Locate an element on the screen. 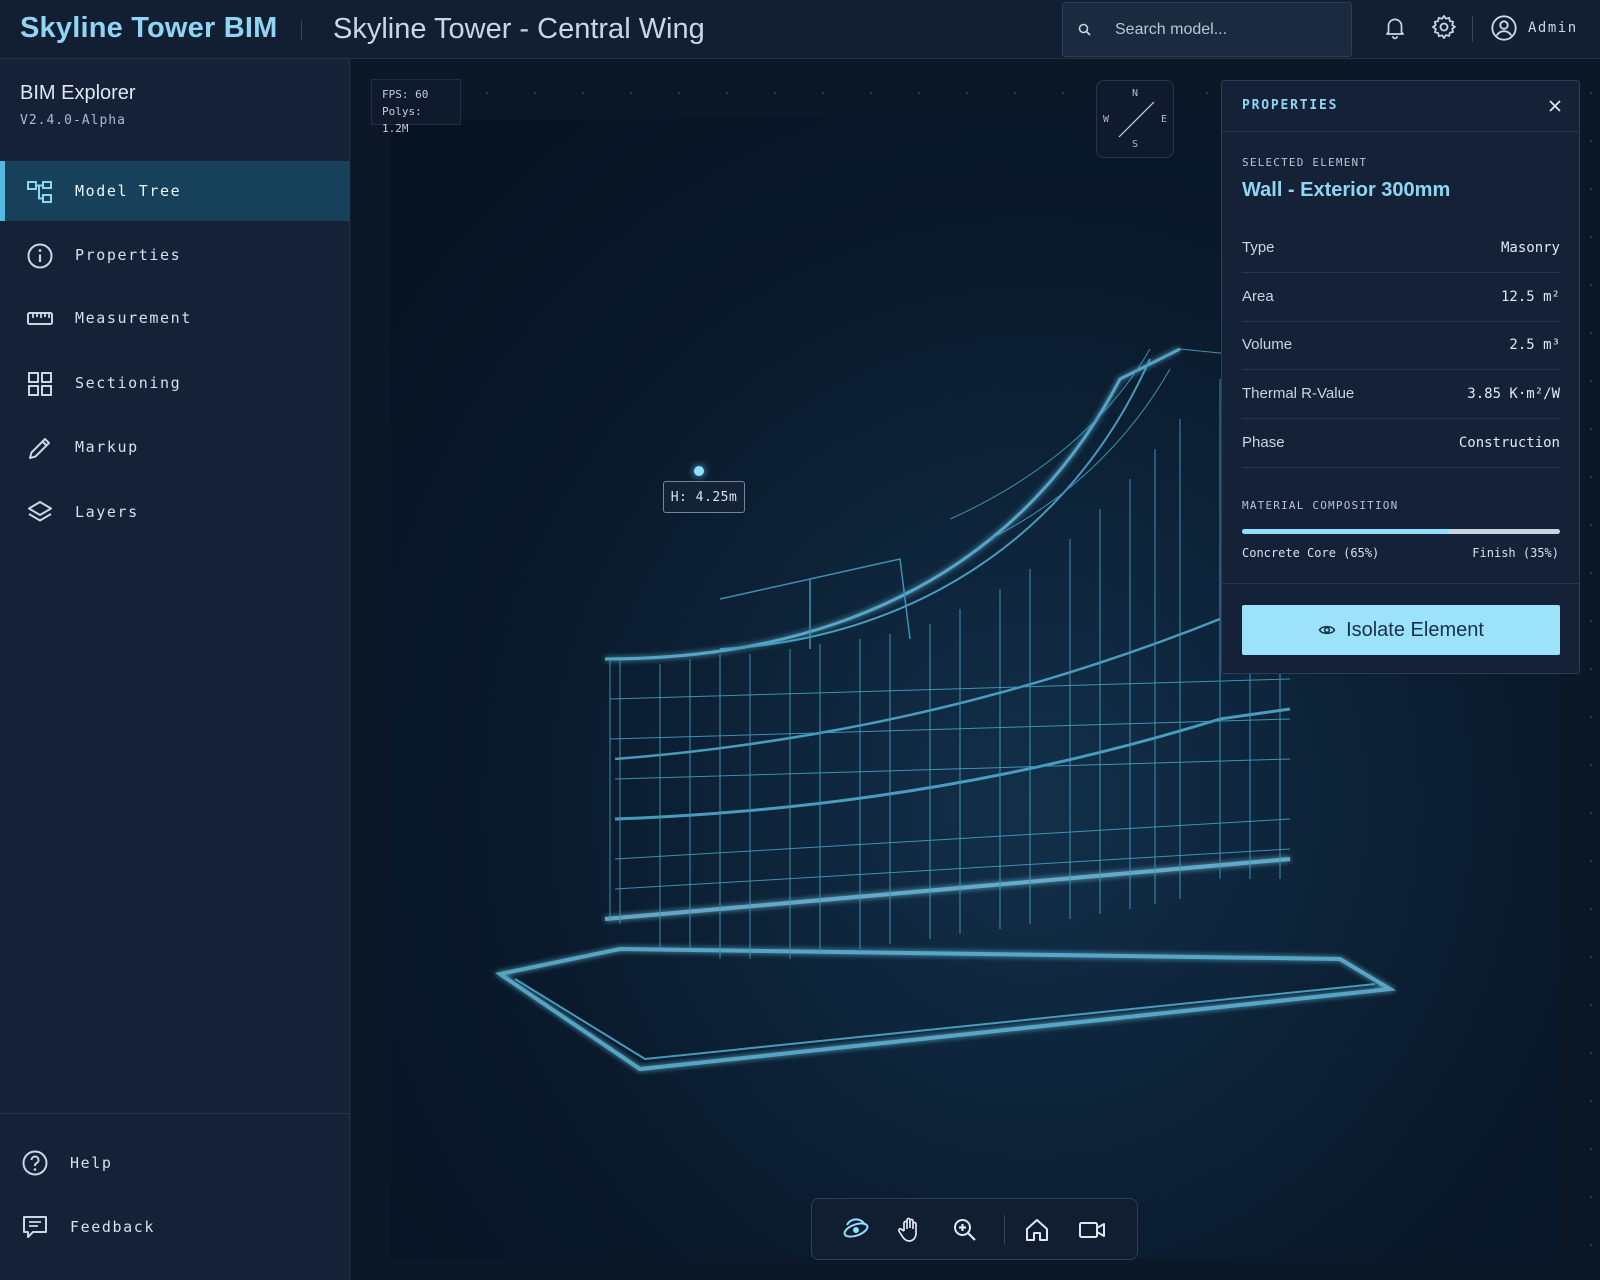 This screenshot has height=1280, width=1600. sidebar-item-measurement: Measurement is located at coordinates (175, 318).